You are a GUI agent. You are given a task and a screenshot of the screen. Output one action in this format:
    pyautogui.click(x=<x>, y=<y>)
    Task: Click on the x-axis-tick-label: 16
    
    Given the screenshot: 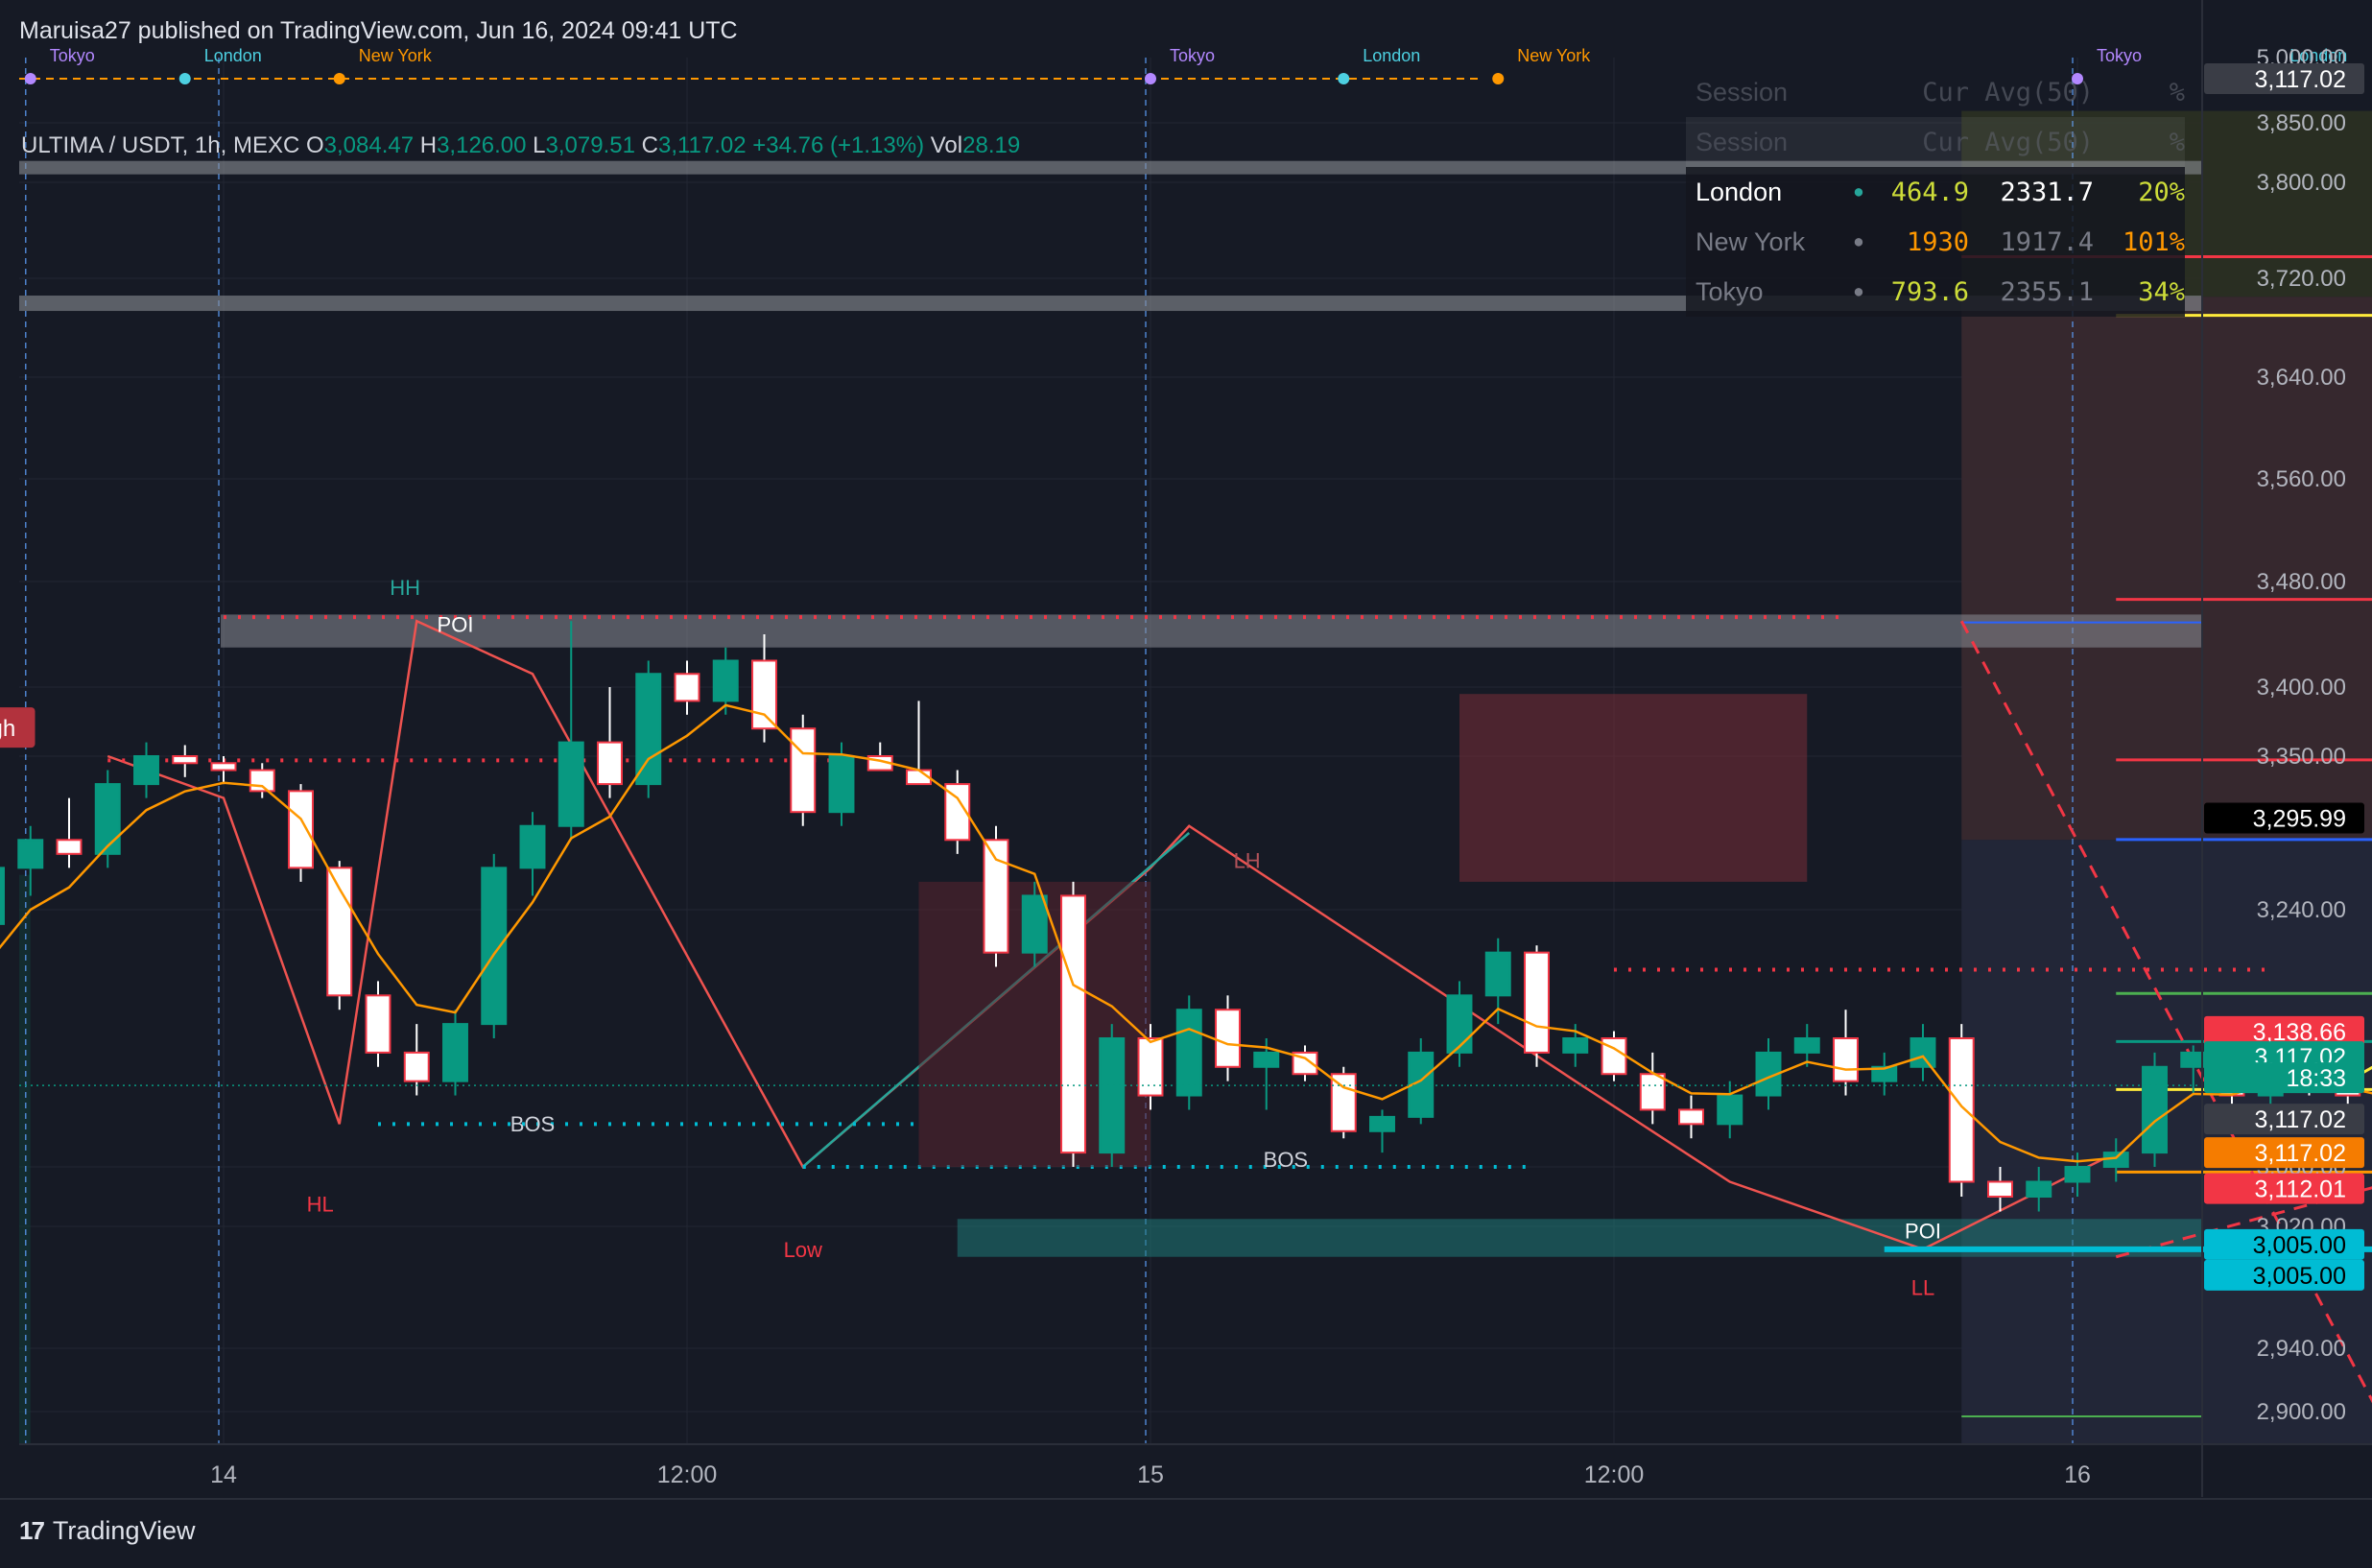 What is the action you would take?
    pyautogui.click(x=2077, y=1474)
    